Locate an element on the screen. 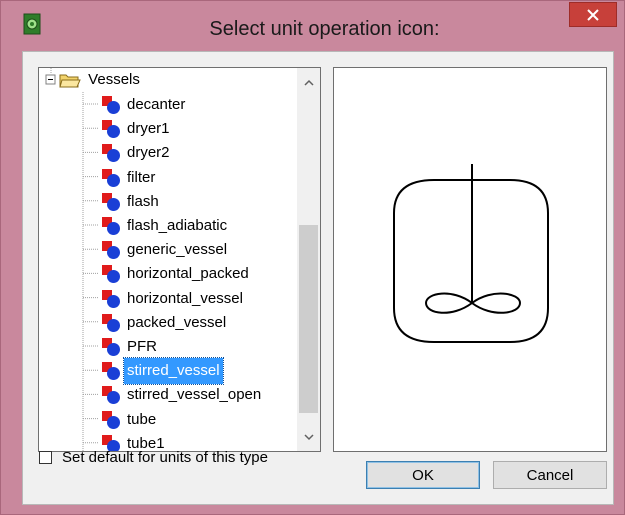  collapse-toggle is located at coordinates (50, 79).